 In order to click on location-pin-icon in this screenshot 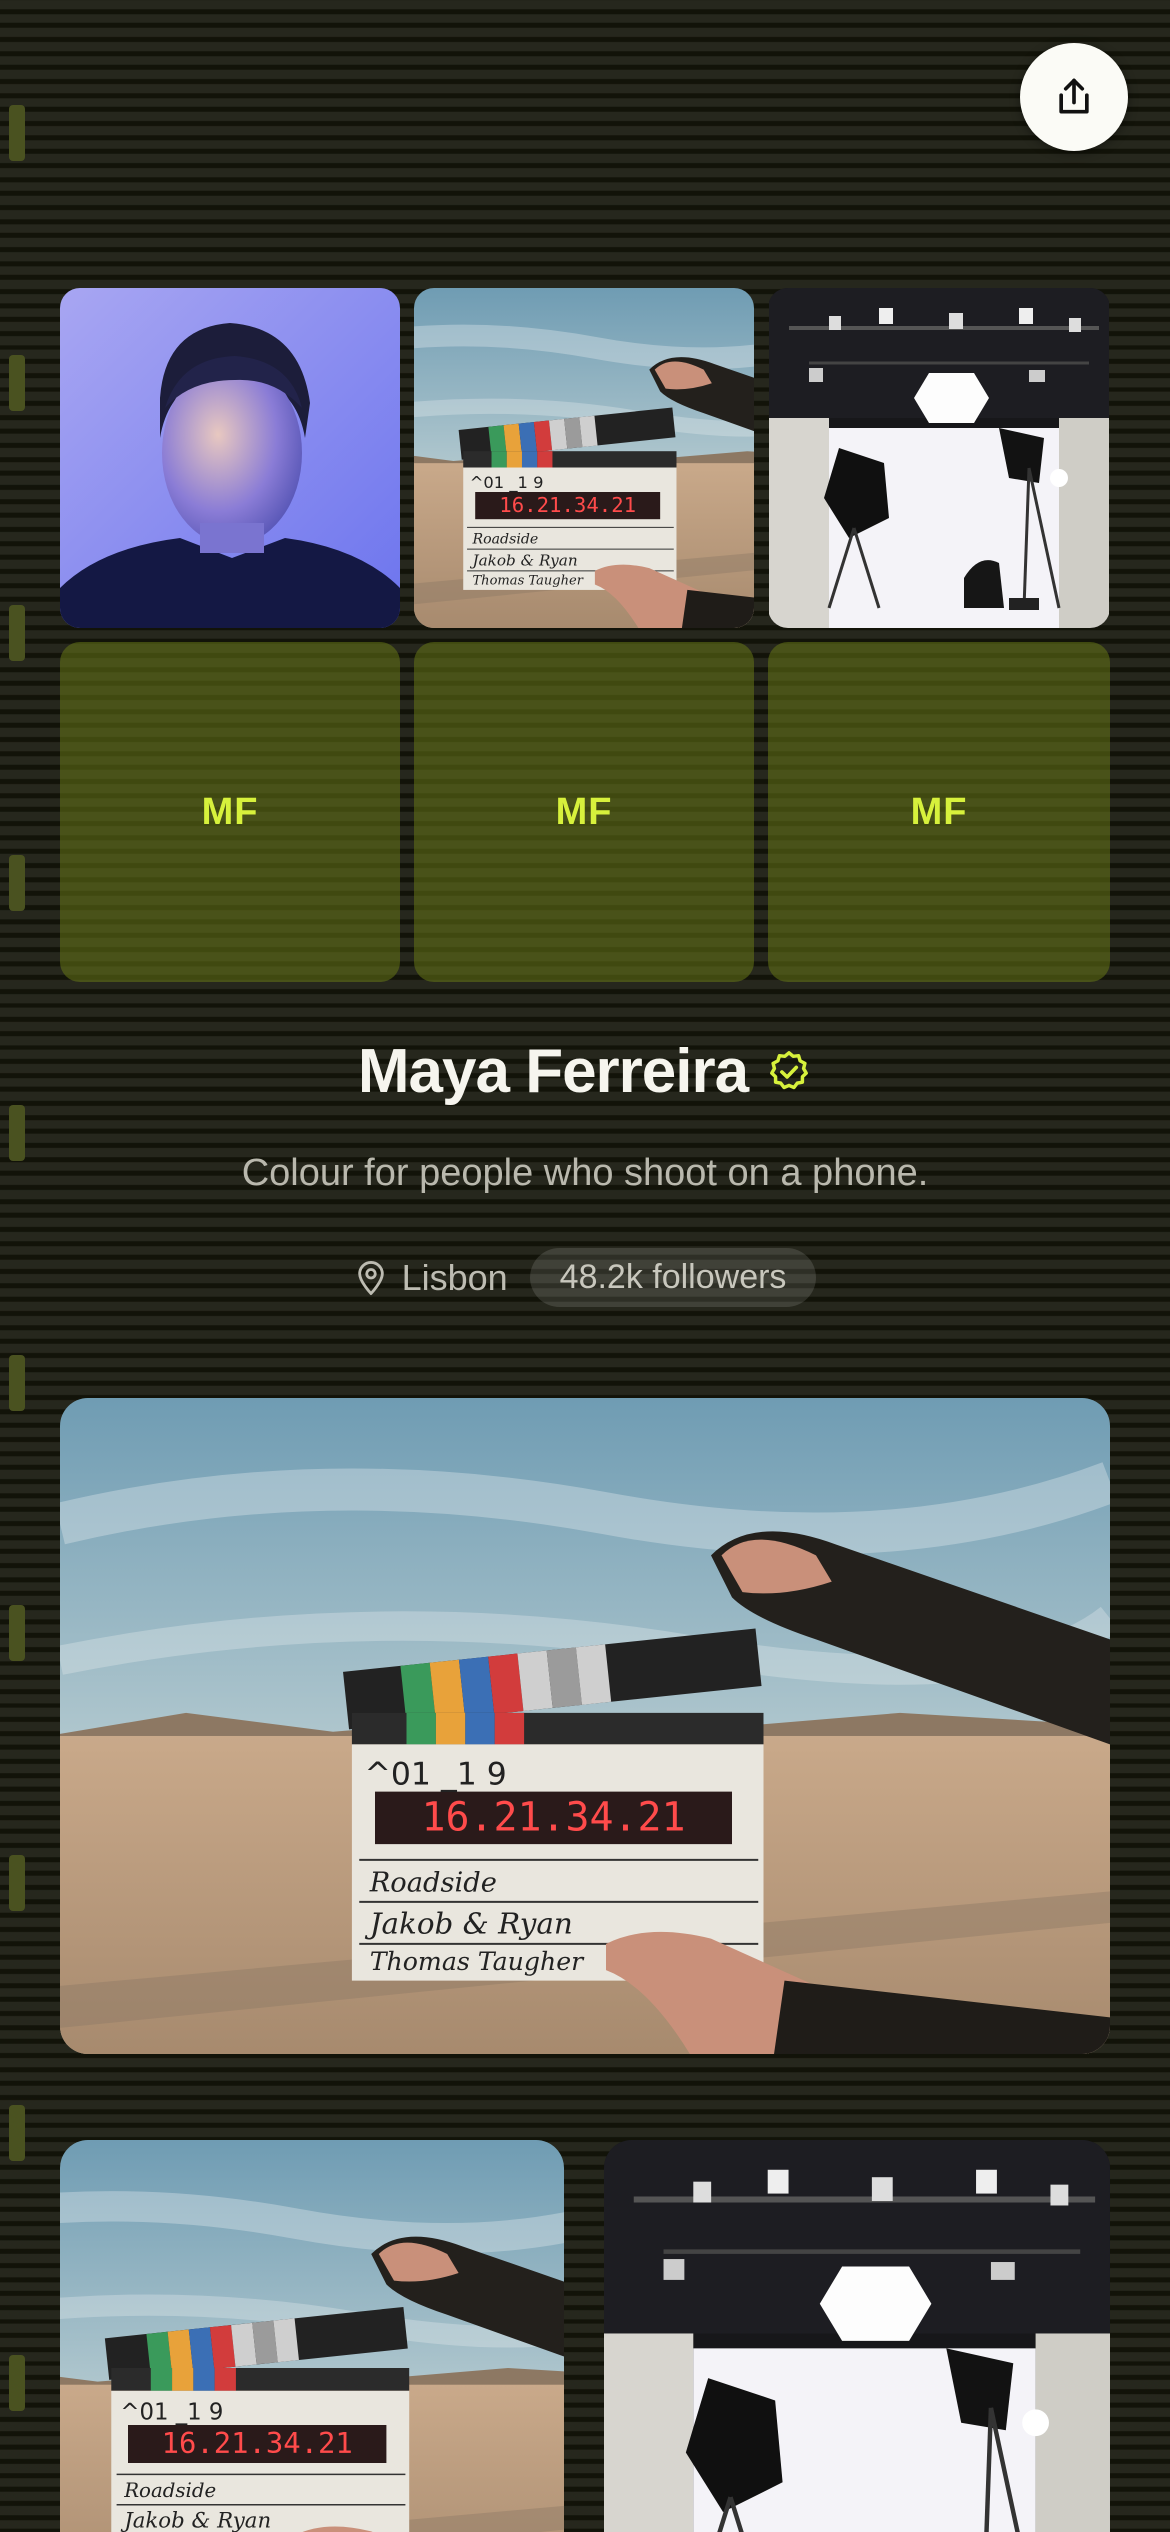, I will do `click(370, 1277)`.